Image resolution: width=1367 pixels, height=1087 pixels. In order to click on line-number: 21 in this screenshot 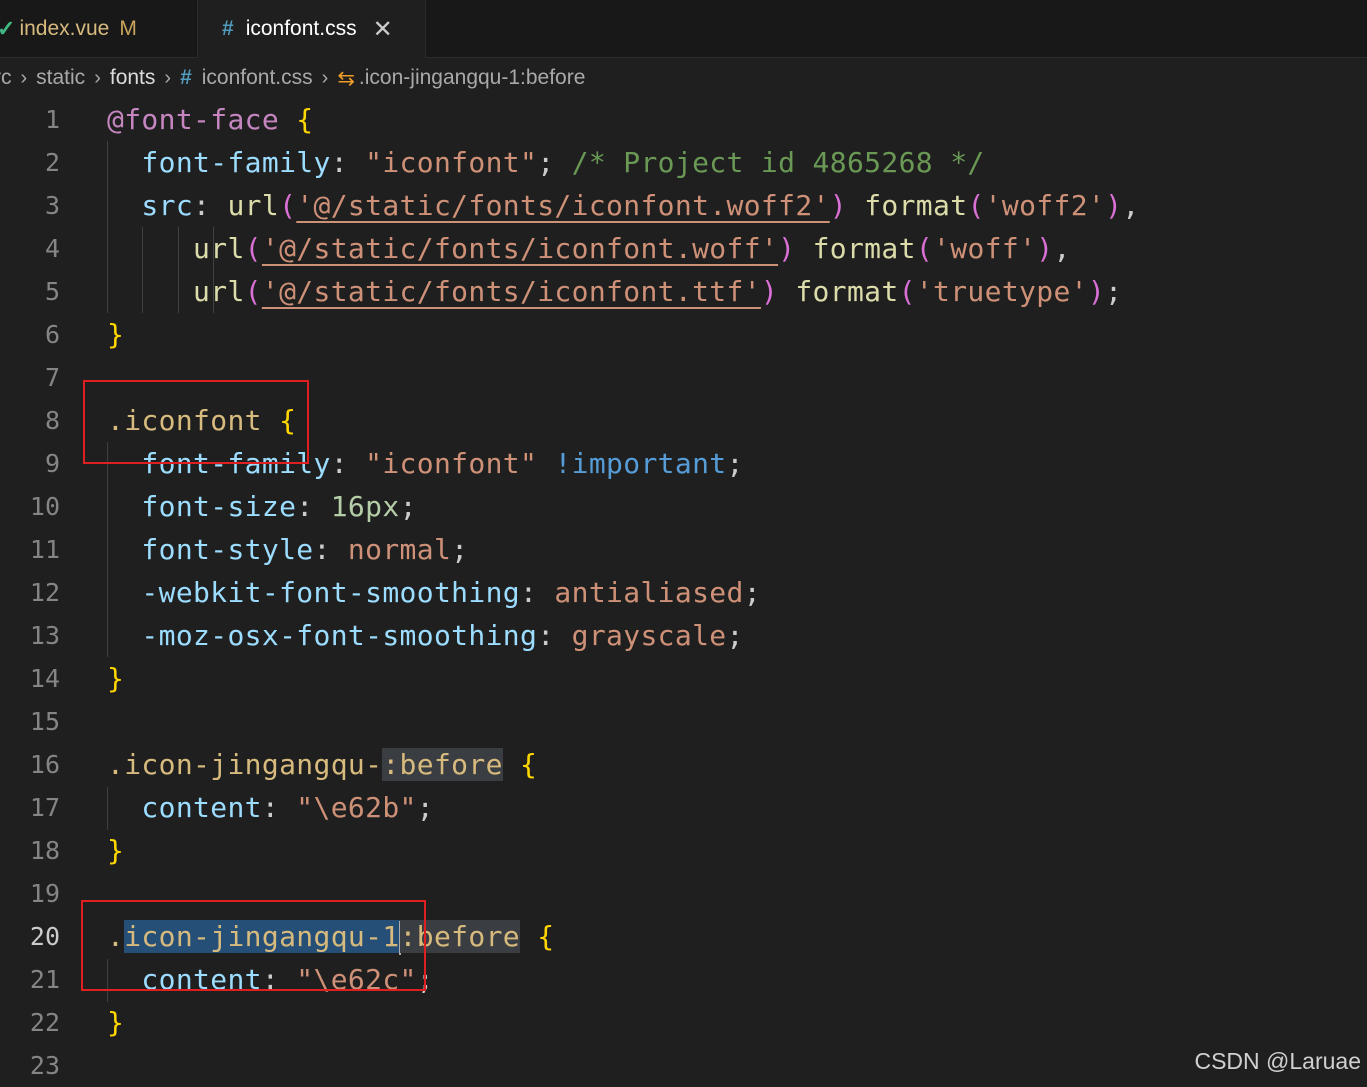, I will do `click(44, 979)`.